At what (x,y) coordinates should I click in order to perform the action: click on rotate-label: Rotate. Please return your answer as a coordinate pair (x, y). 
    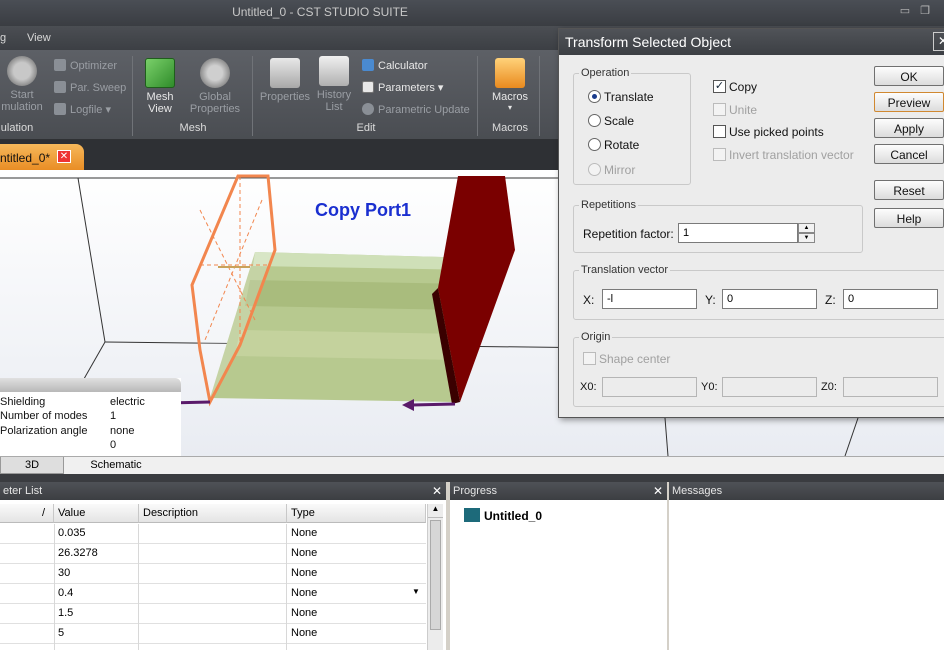
    Looking at the image, I should click on (621, 145).